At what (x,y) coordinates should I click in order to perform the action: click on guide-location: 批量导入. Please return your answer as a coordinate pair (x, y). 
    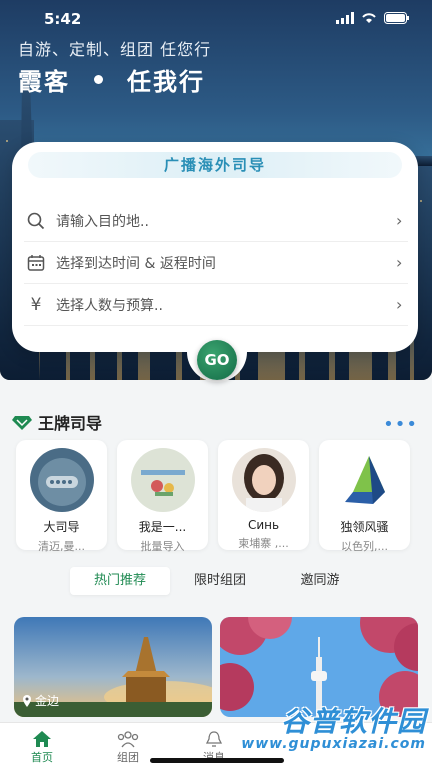
    Looking at the image, I should click on (162, 546).